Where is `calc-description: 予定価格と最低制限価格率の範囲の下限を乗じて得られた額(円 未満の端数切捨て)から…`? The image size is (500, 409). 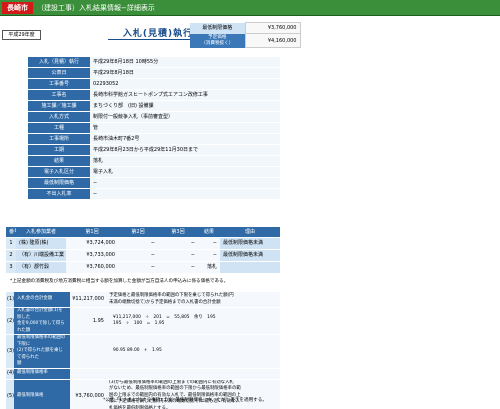
calc-description: 予定価格と最低制限価格率の範囲の下限を乗じて得られた額(円 未満の端数切捨て)から… is located at coordinates (193, 299).